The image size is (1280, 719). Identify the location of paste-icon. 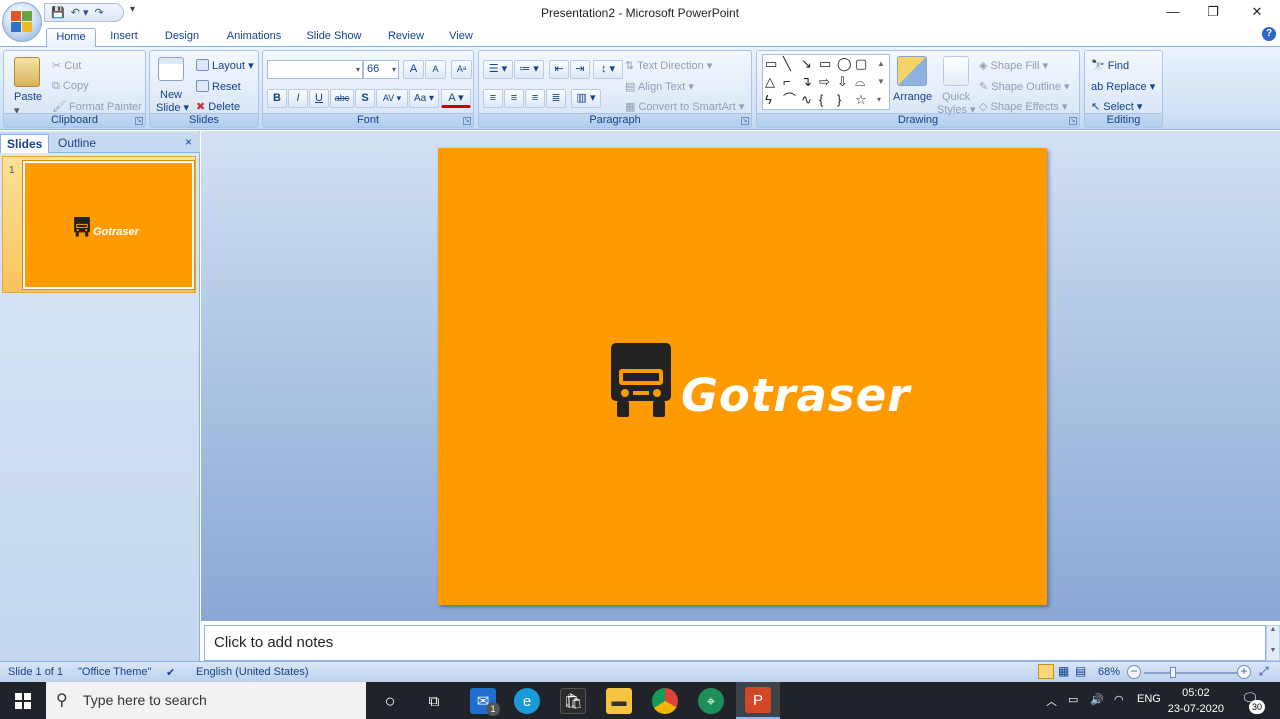
(27, 72).